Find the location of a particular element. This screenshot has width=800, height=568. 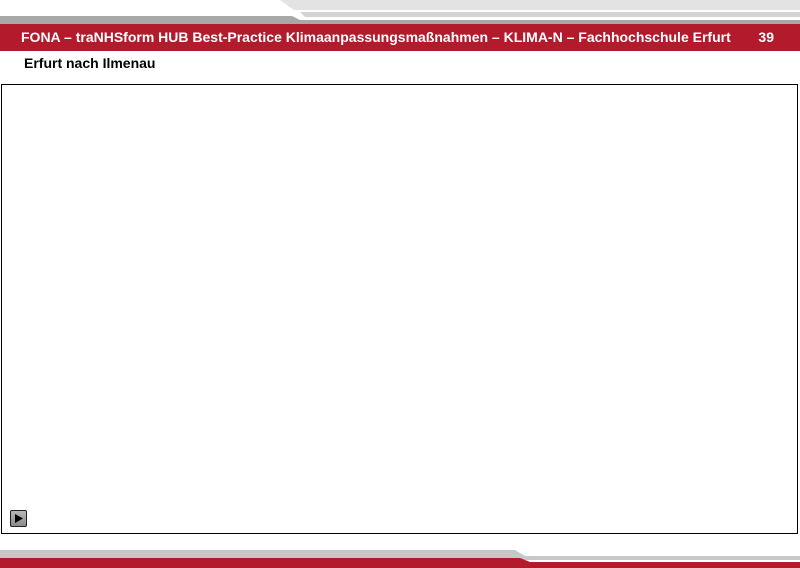

play-icon is located at coordinates (19, 518).